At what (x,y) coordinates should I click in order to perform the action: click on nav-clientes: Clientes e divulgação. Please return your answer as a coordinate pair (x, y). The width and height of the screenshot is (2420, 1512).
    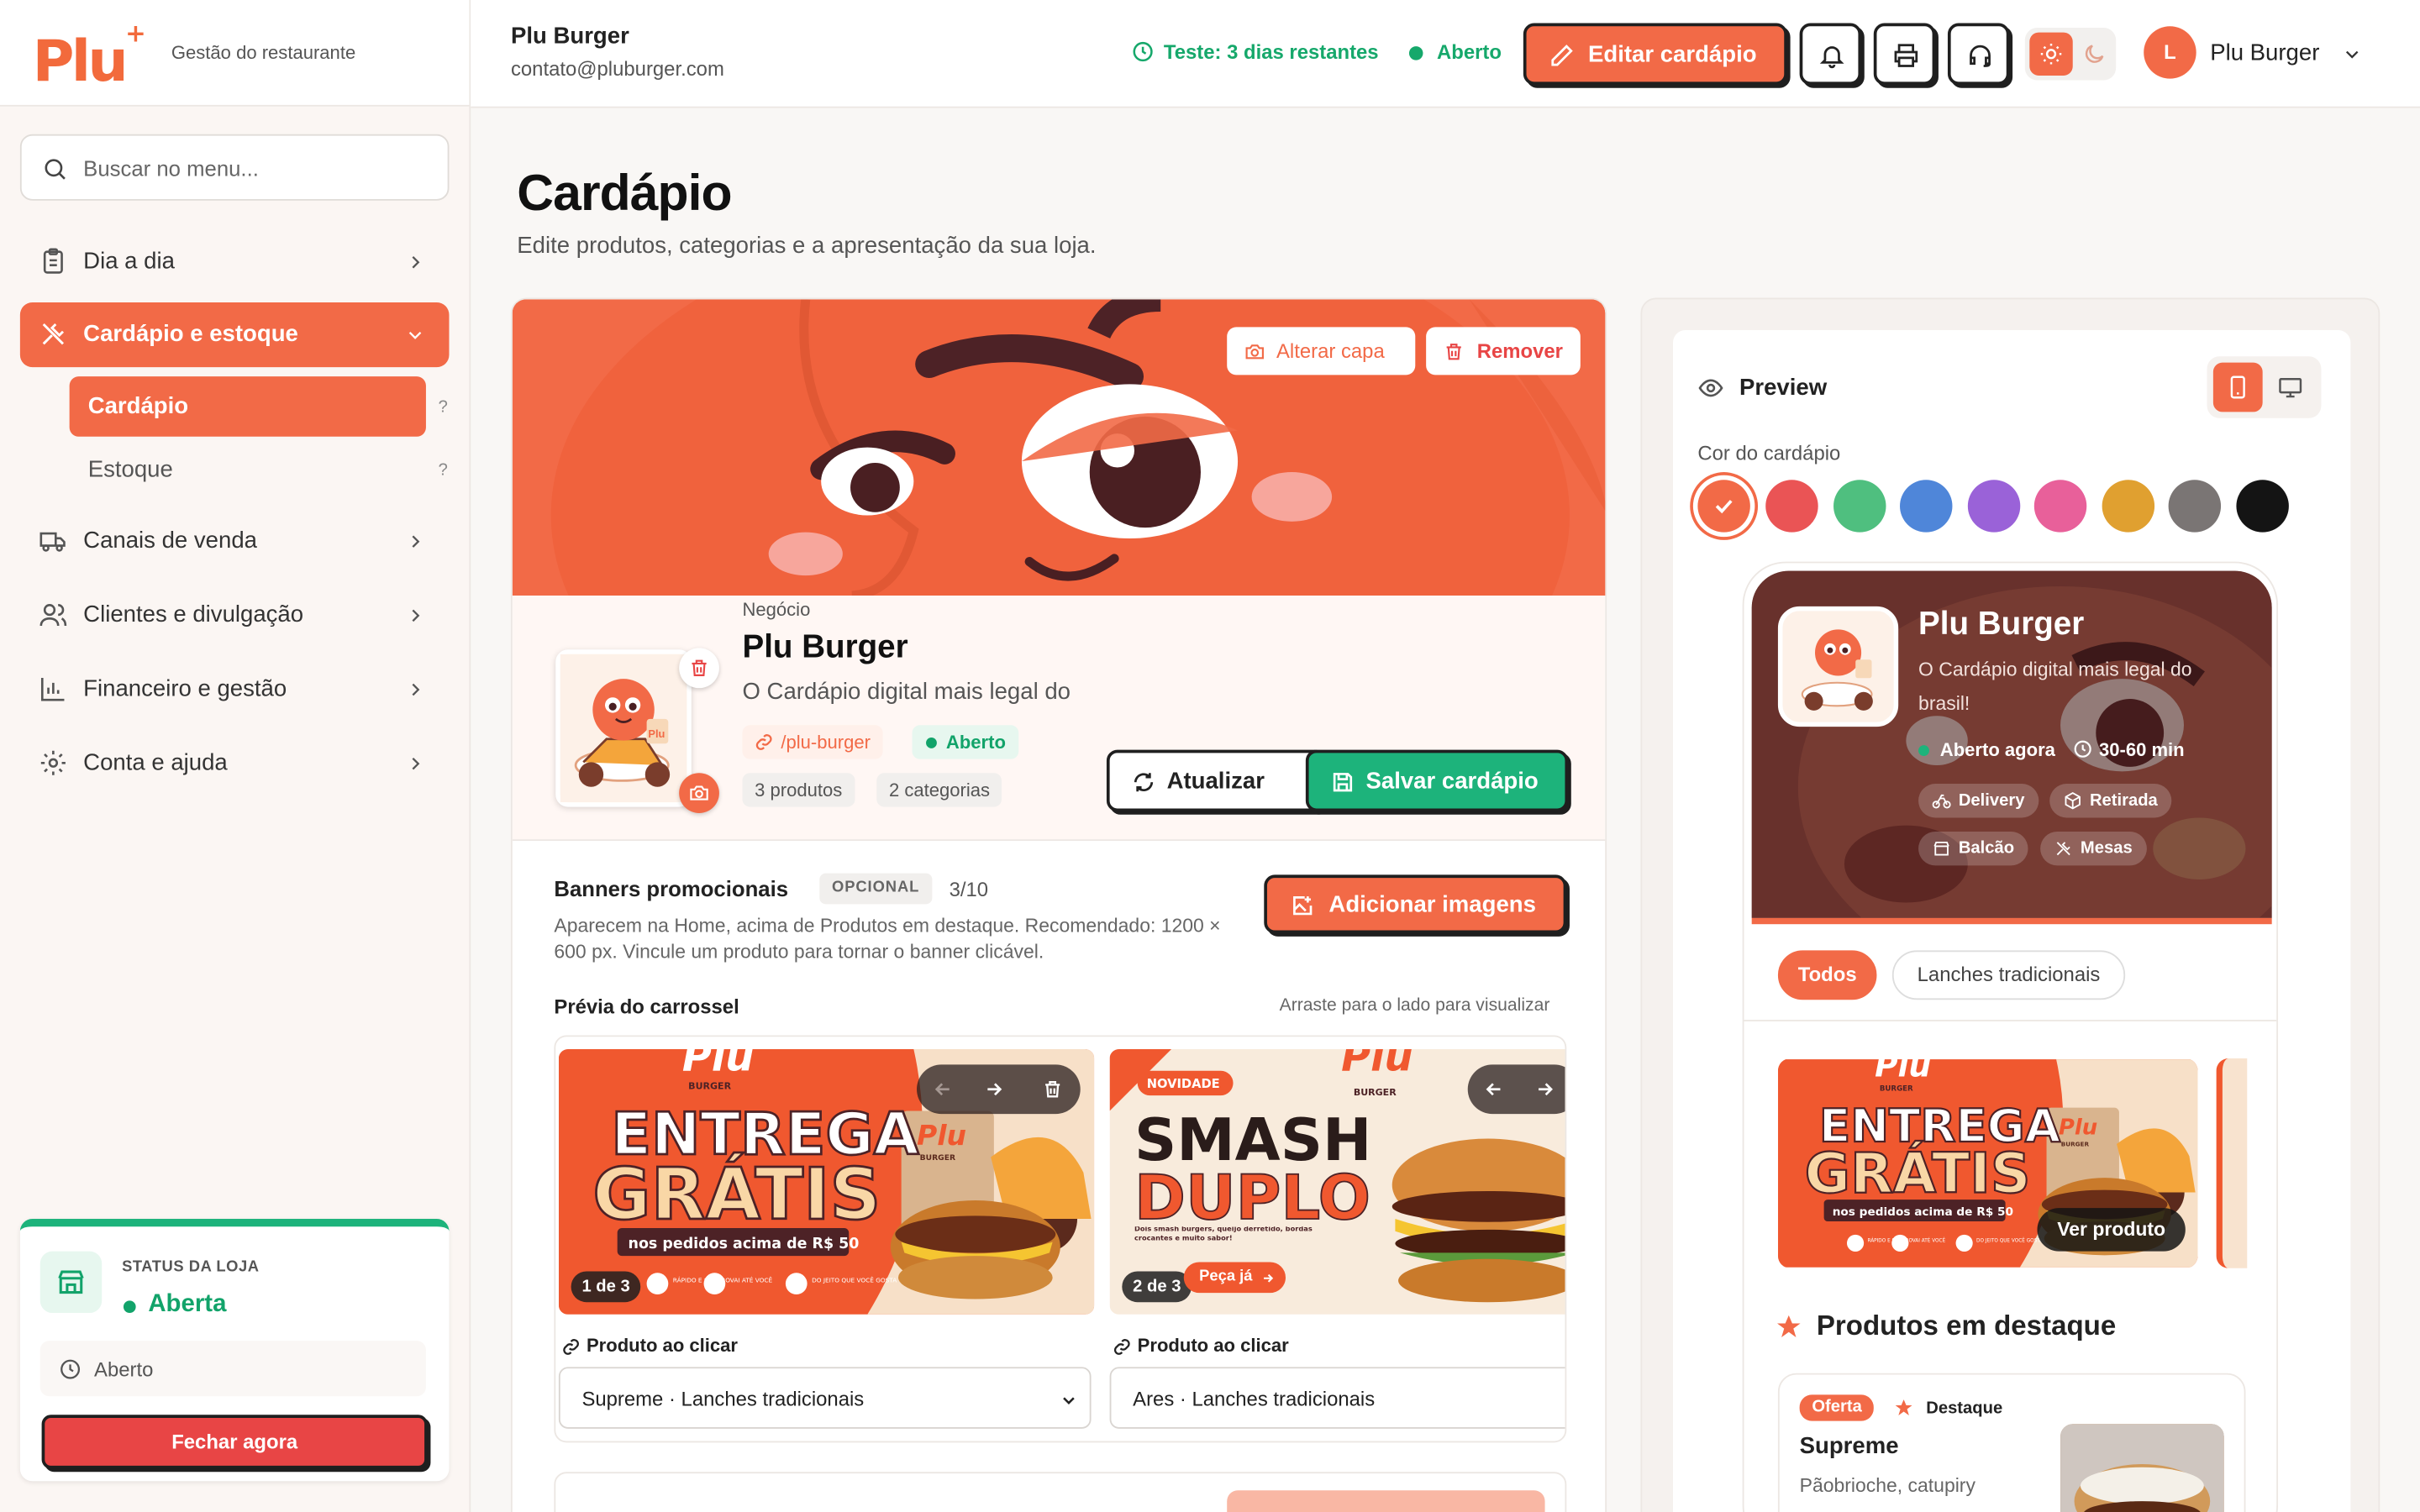
    Looking at the image, I should click on (235, 615).